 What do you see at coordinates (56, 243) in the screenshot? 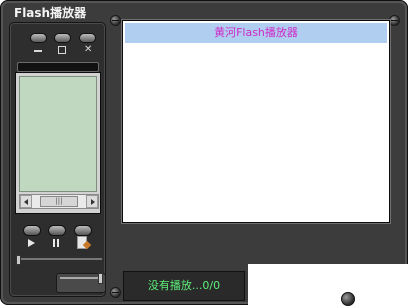
I see `pause-icon` at bounding box center [56, 243].